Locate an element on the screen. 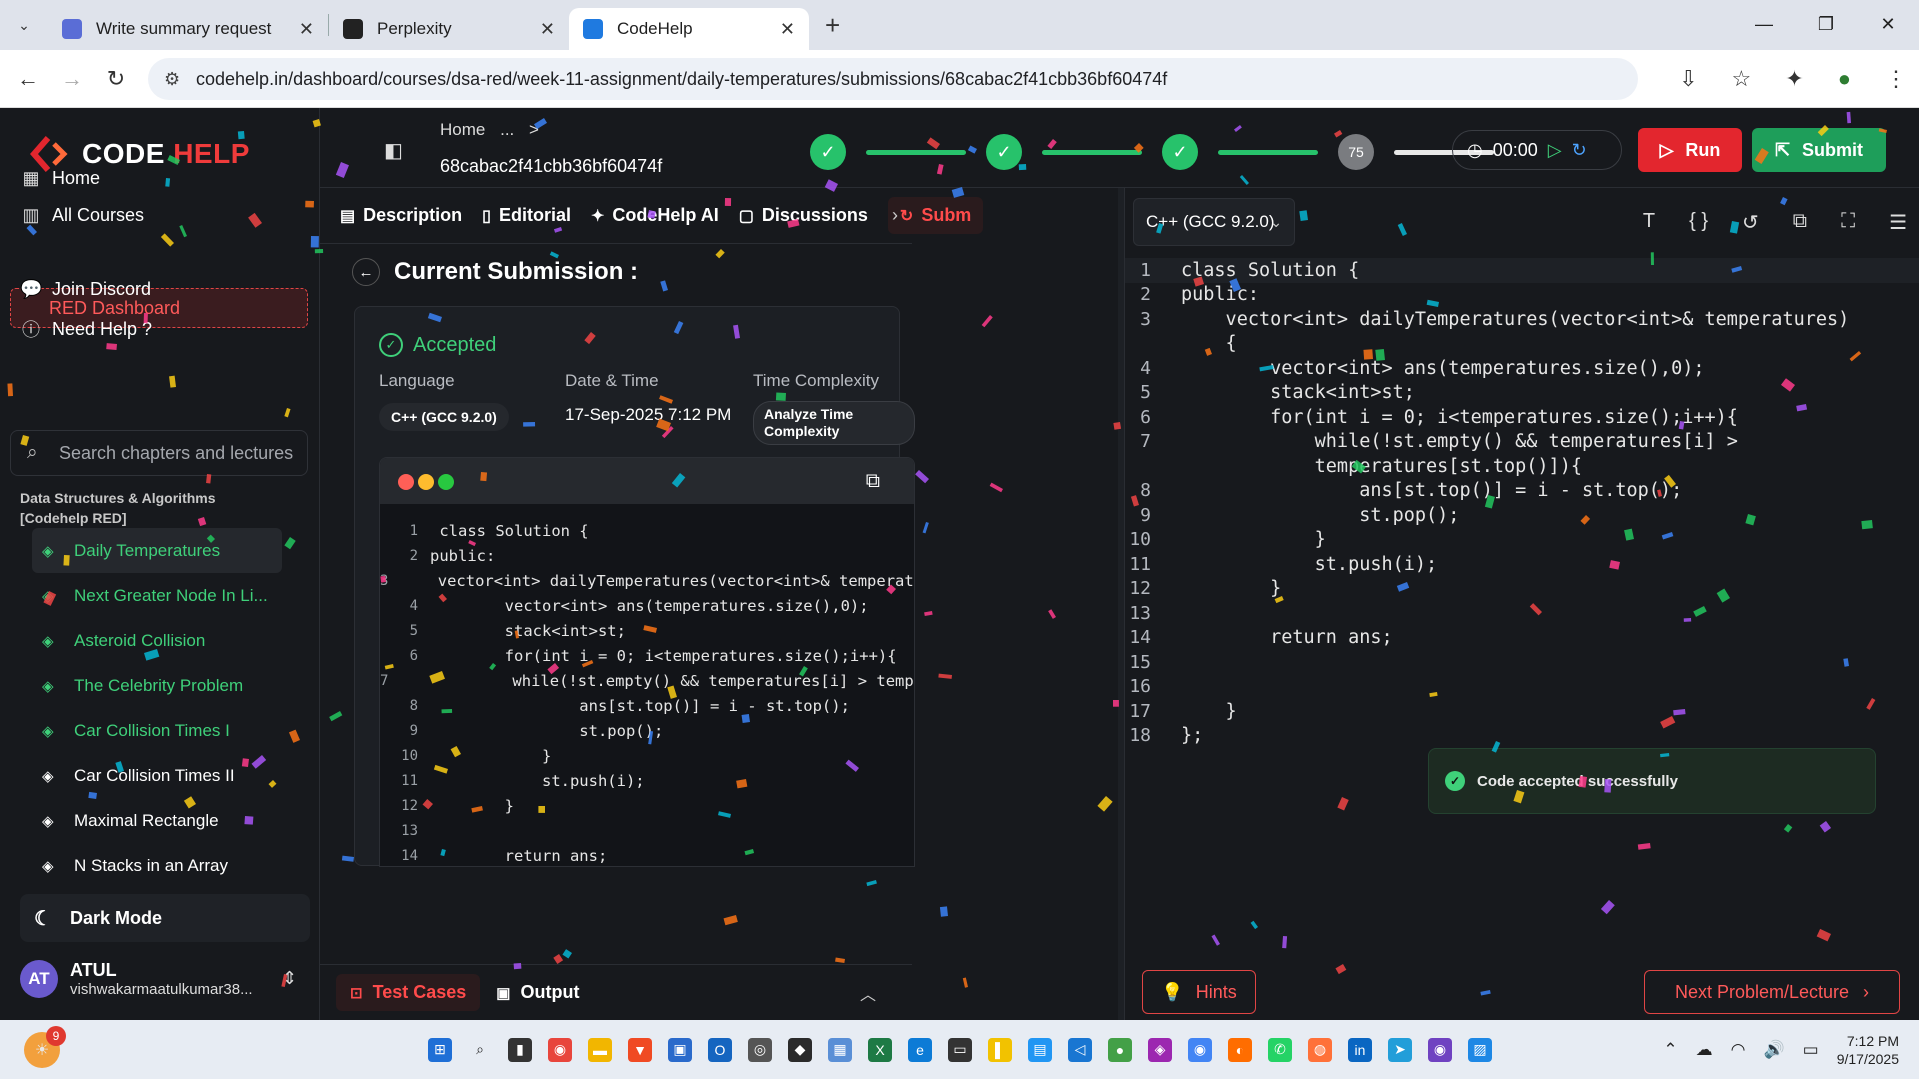  editor-line: { is located at coordinates (1522, 344).